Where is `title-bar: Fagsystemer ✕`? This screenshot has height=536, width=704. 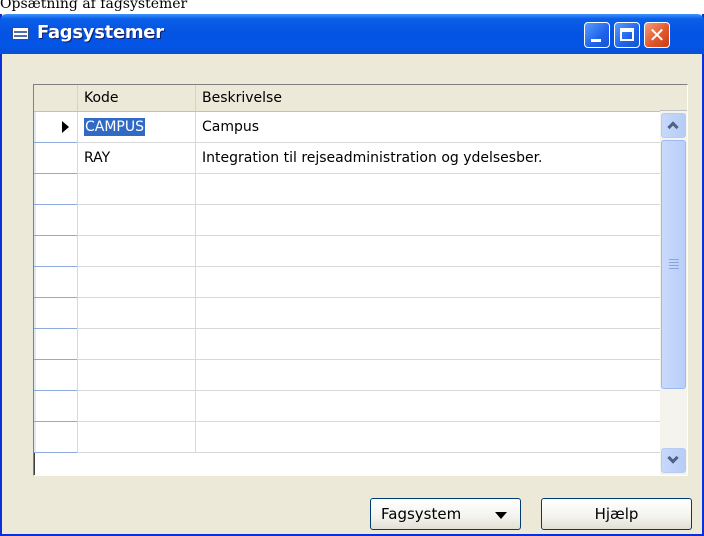
title-bar: Fagsystemer ✕ is located at coordinates (352, 34).